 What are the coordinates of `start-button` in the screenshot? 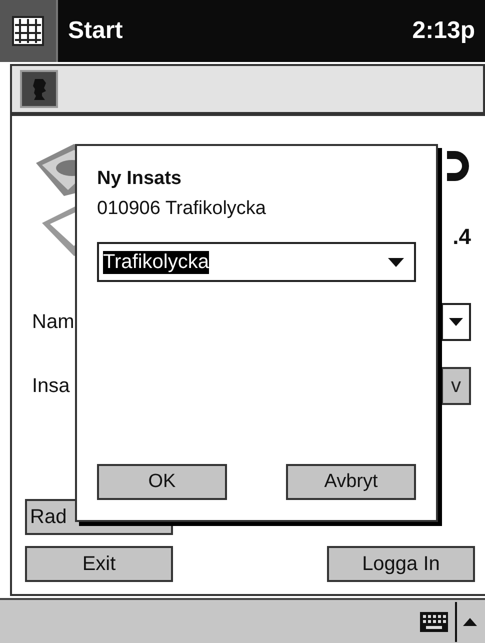 It's located at (29, 31).